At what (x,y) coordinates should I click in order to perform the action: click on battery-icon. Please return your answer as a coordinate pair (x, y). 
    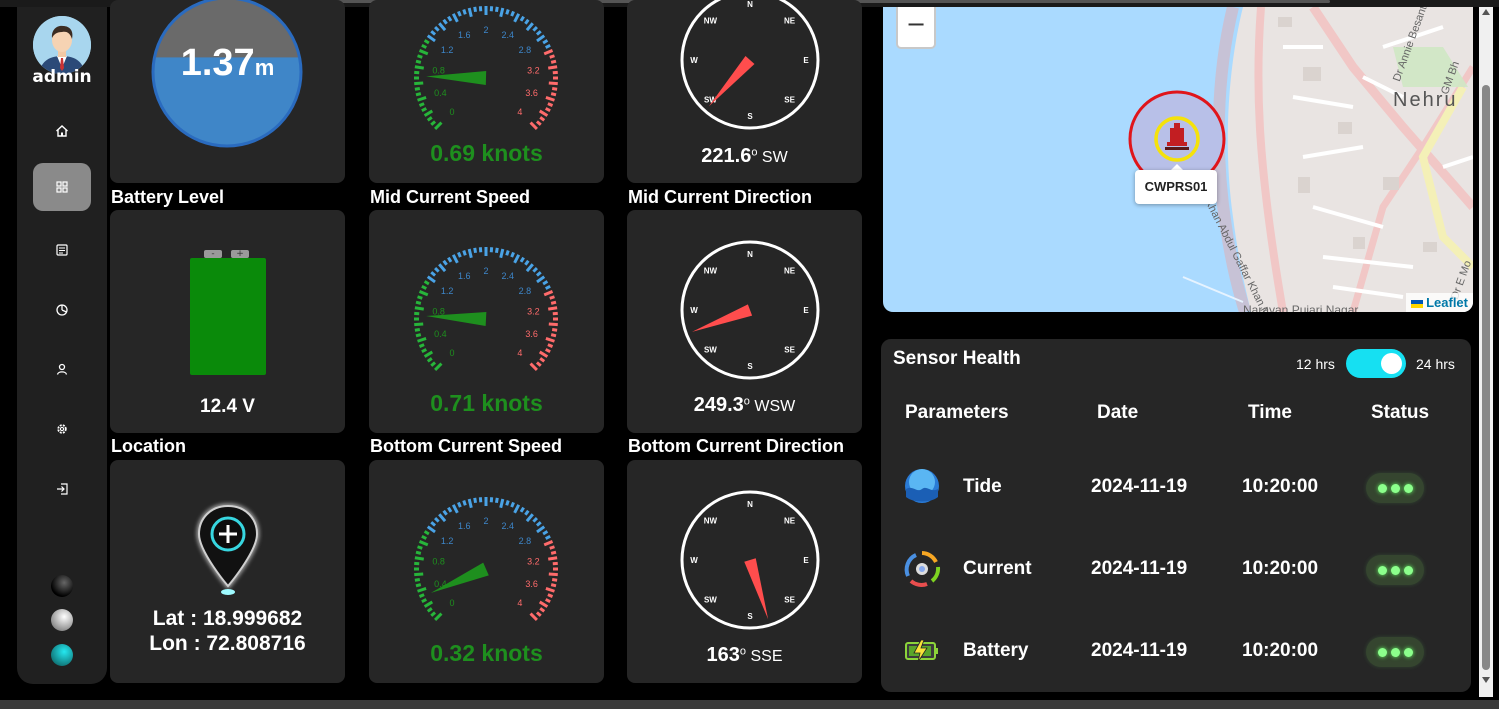
    Looking at the image, I should click on (228, 316).